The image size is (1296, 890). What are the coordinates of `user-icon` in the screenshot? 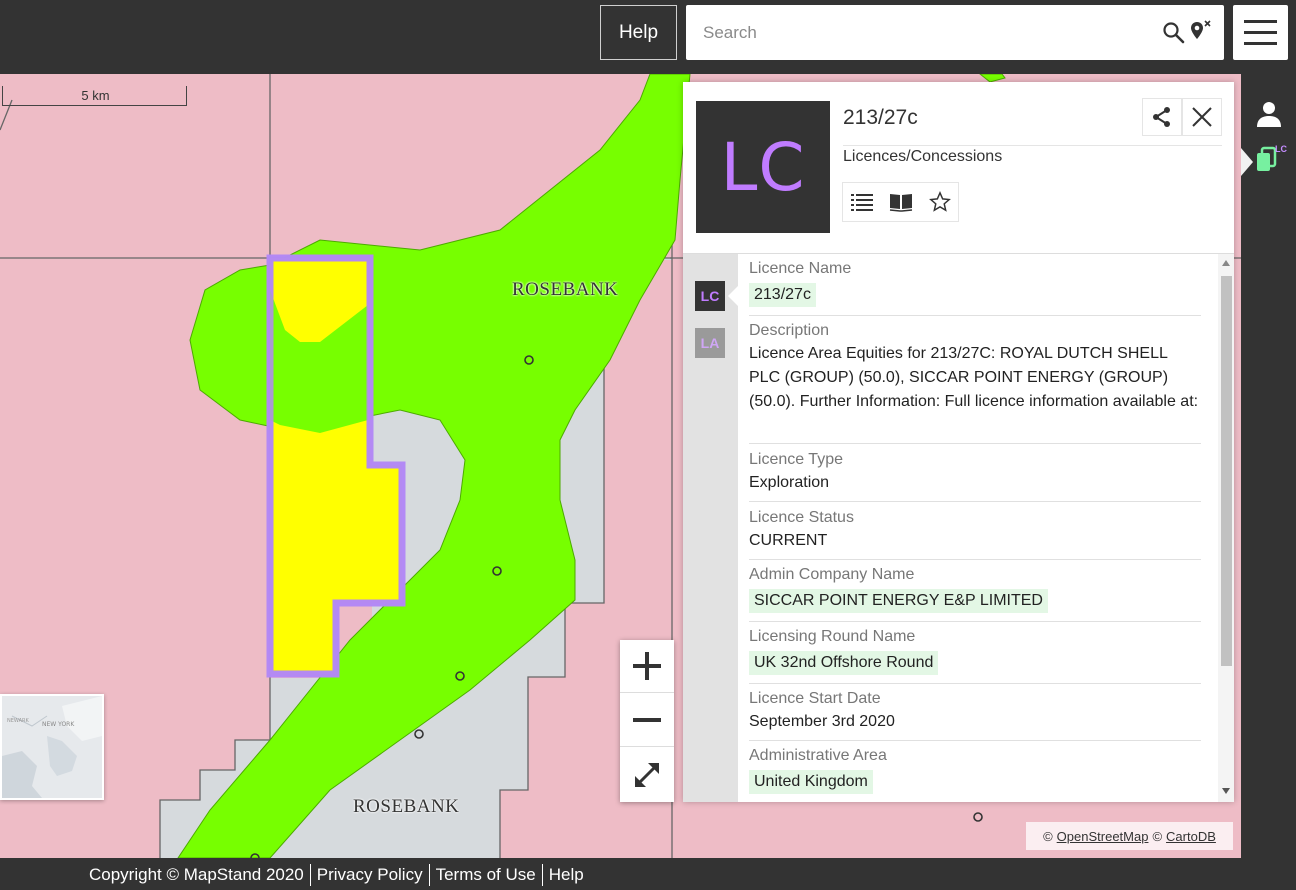 It's located at (1269, 114).